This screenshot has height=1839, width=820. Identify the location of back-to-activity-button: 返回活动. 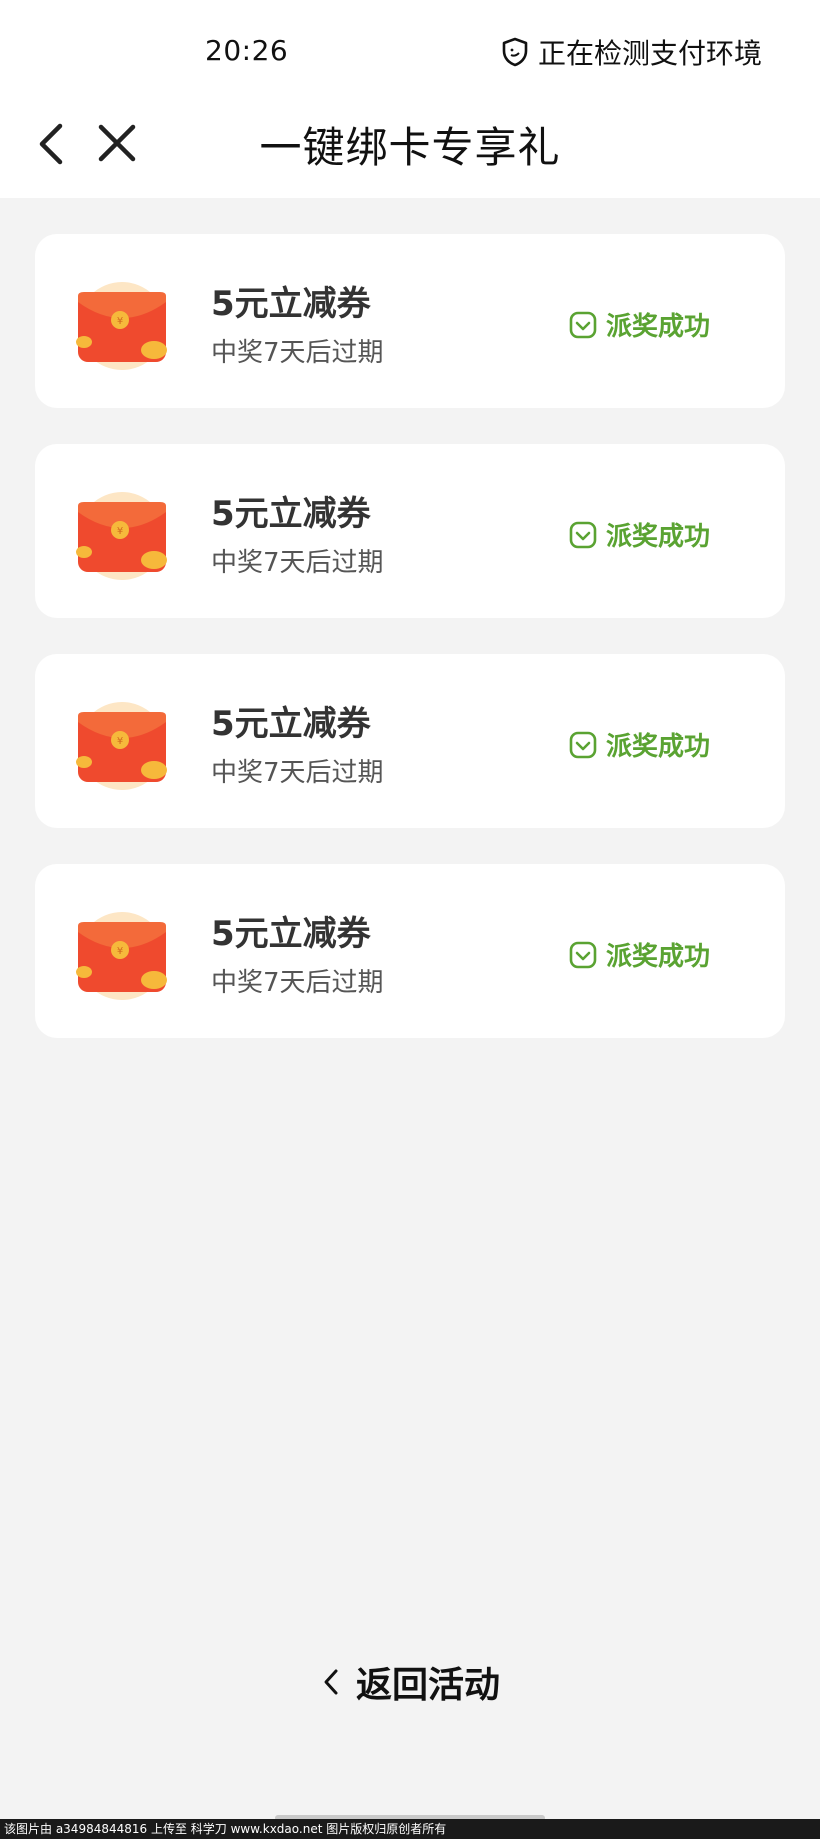
(410, 1682).